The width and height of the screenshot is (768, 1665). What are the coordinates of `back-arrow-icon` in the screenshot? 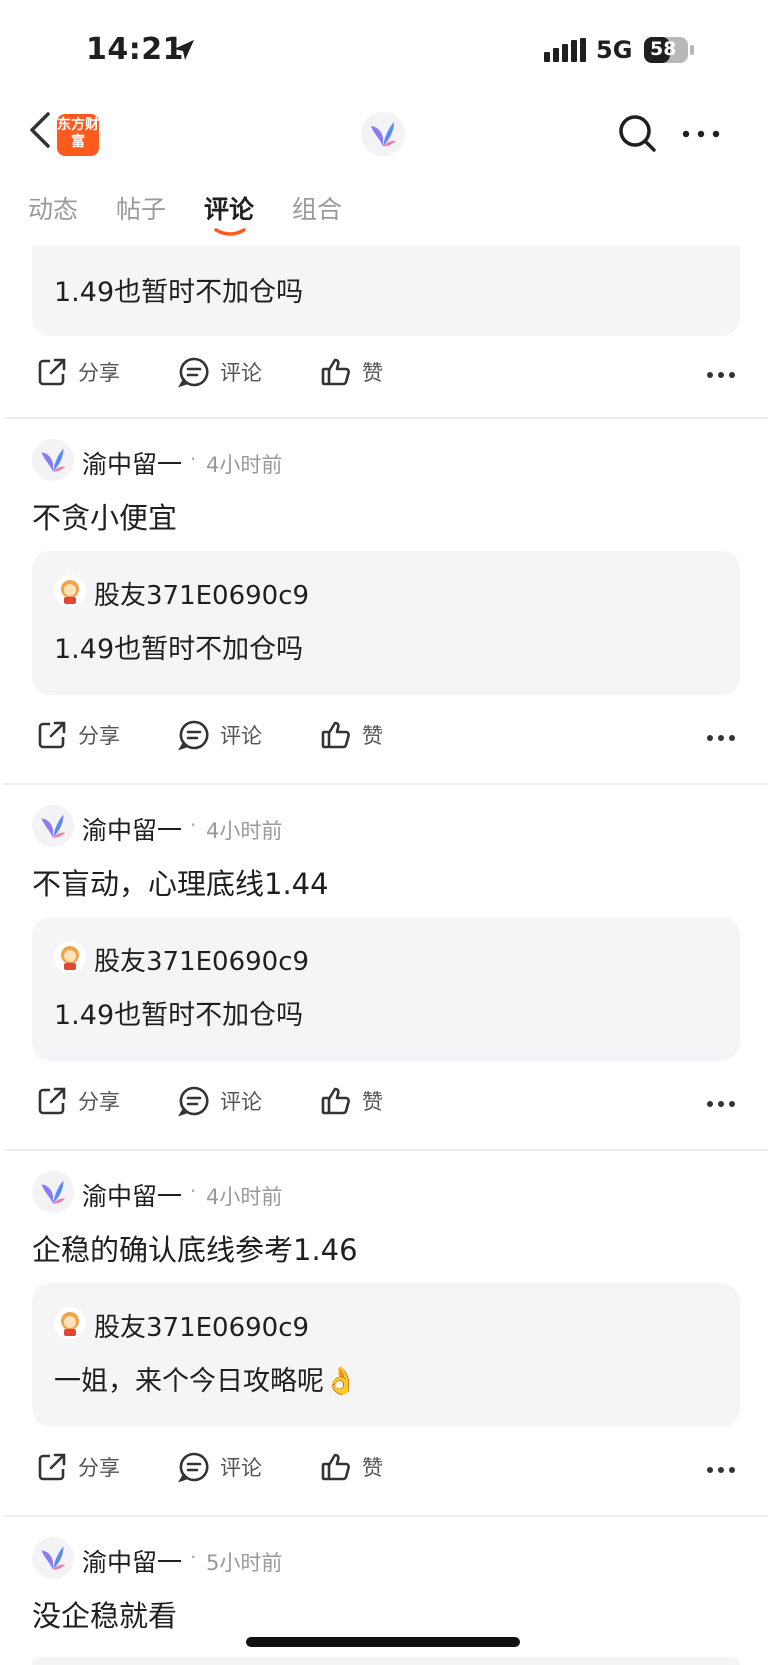 It's located at (42, 130).